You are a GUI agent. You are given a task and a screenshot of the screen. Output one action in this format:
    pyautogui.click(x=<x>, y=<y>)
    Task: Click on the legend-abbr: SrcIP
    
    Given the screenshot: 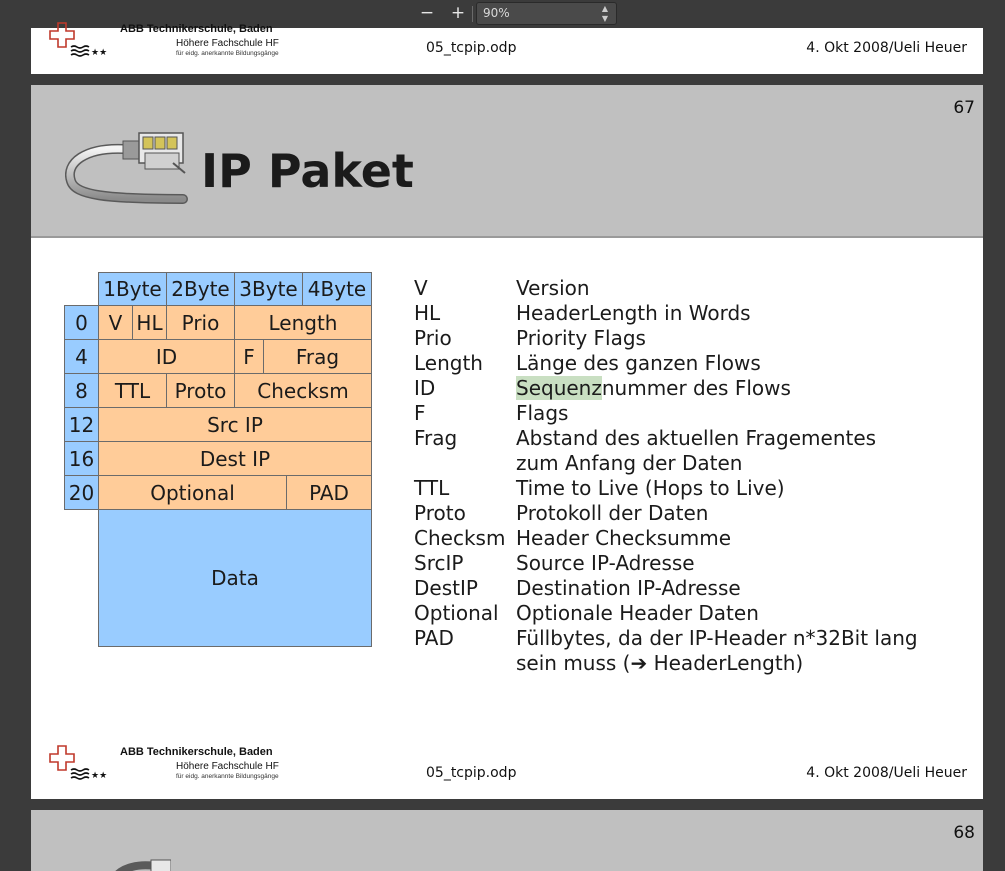 What is the action you would take?
    pyautogui.click(x=439, y=563)
    